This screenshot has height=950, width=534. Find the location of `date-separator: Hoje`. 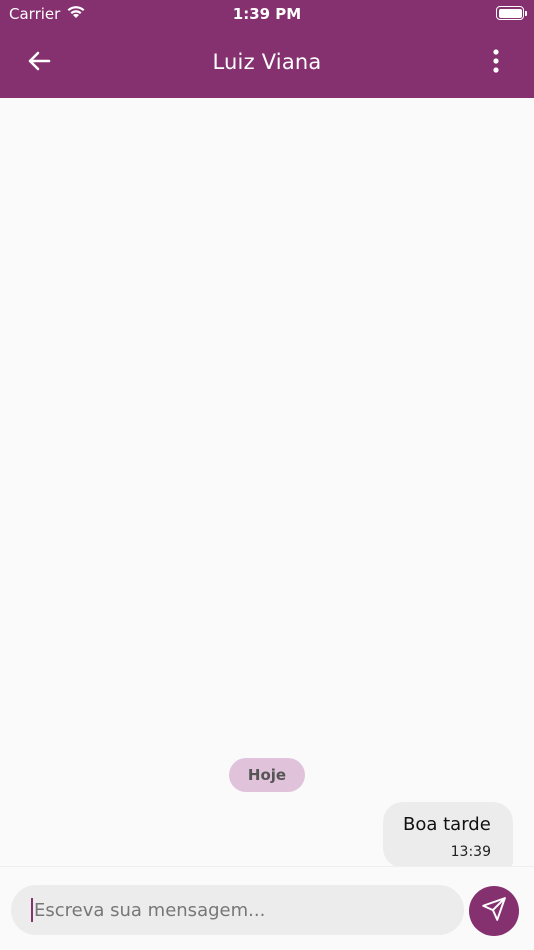

date-separator: Hoje is located at coordinates (267, 775).